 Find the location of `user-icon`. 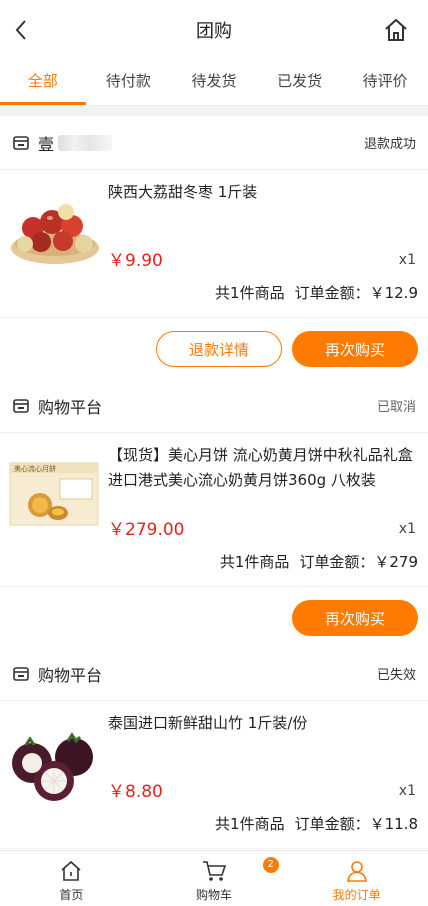

user-icon is located at coordinates (356, 871).